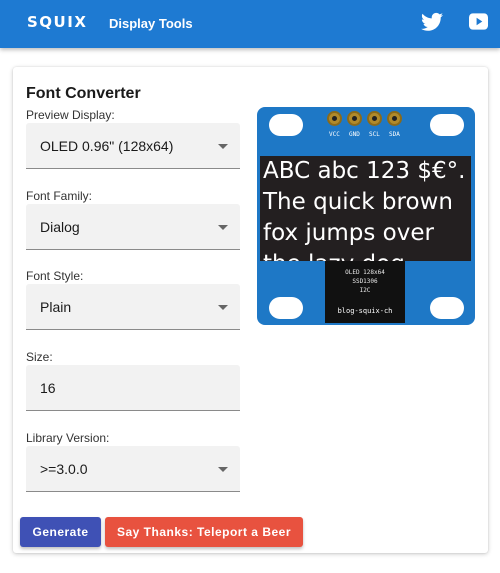  What do you see at coordinates (57, 22) in the screenshot?
I see `logo: SQUIX` at bounding box center [57, 22].